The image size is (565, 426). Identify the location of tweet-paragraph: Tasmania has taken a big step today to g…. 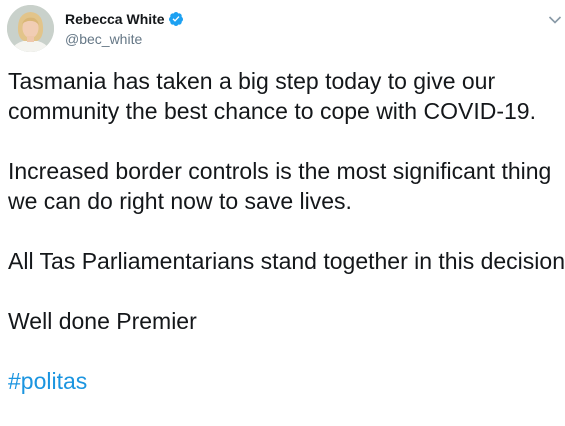
(285, 96).